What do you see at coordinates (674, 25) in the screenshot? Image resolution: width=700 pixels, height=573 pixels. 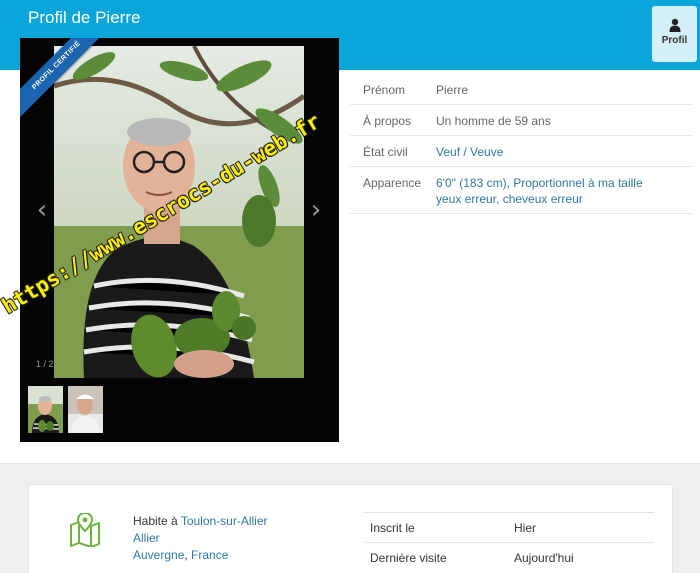 I see `user-icon` at bounding box center [674, 25].